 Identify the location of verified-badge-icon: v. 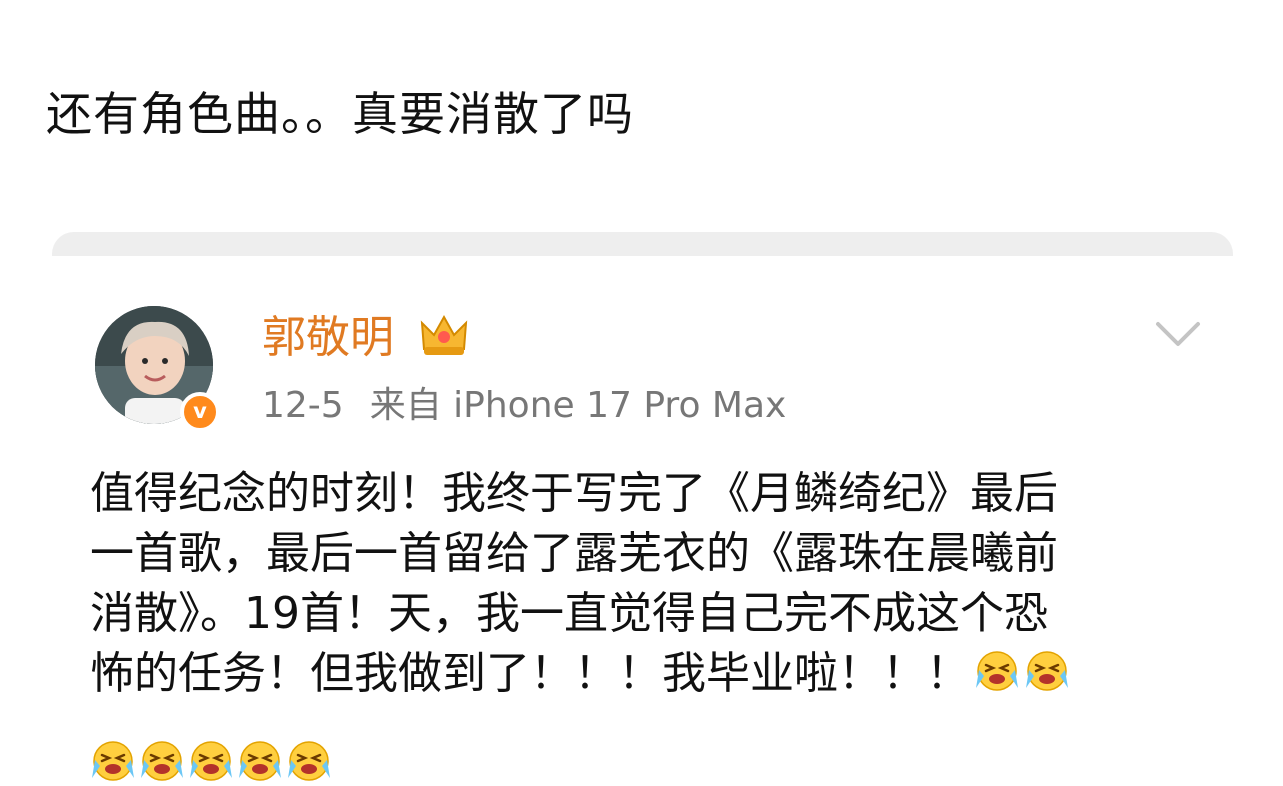
(200, 412).